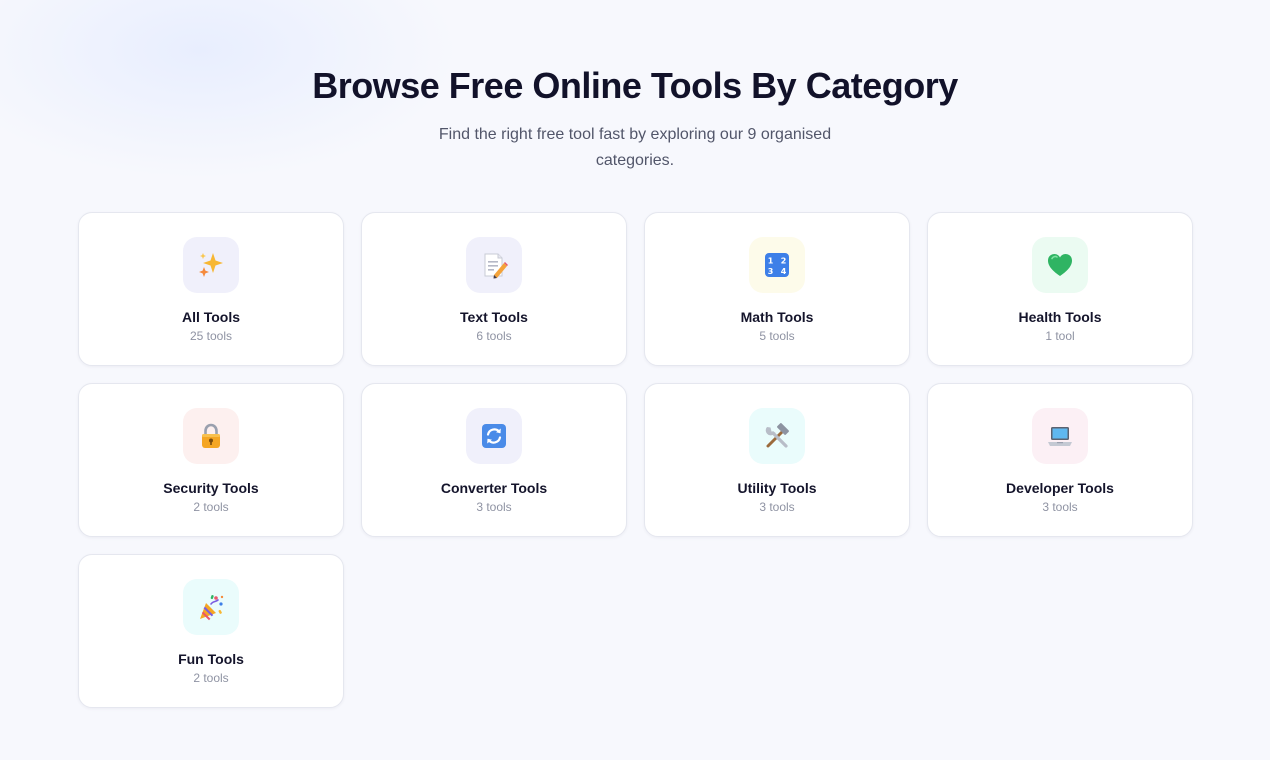 The height and width of the screenshot is (760, 1270). I want to click on padlock-icon, so click(211, 435).